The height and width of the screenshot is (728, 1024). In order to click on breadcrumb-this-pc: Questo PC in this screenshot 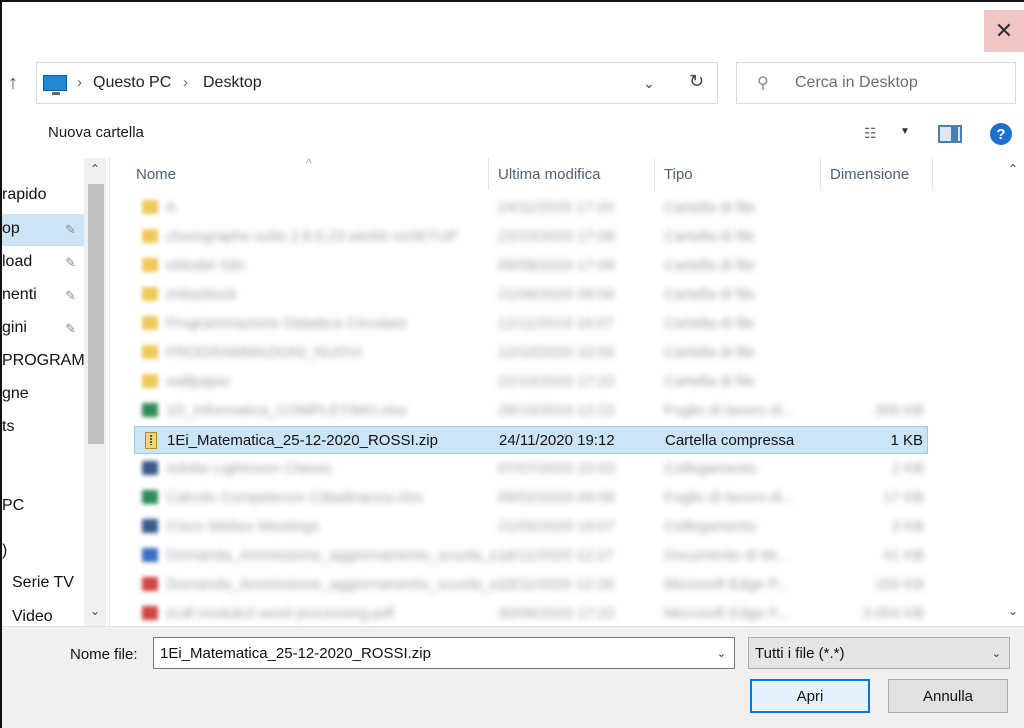, I will do `click(132, 83)`.